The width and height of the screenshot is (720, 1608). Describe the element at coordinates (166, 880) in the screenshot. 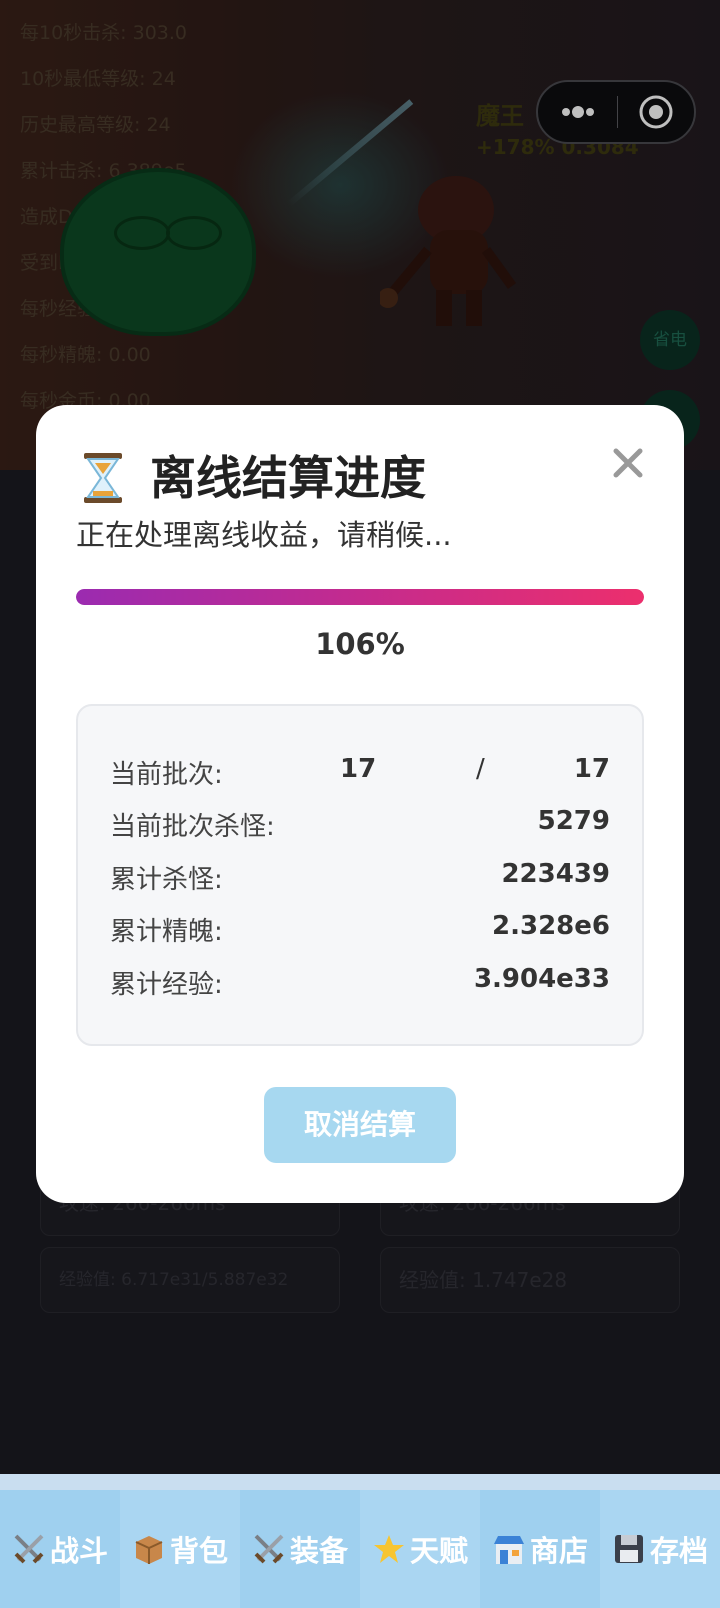

I see `total-kills-label: 累计杀怪:` at that location.